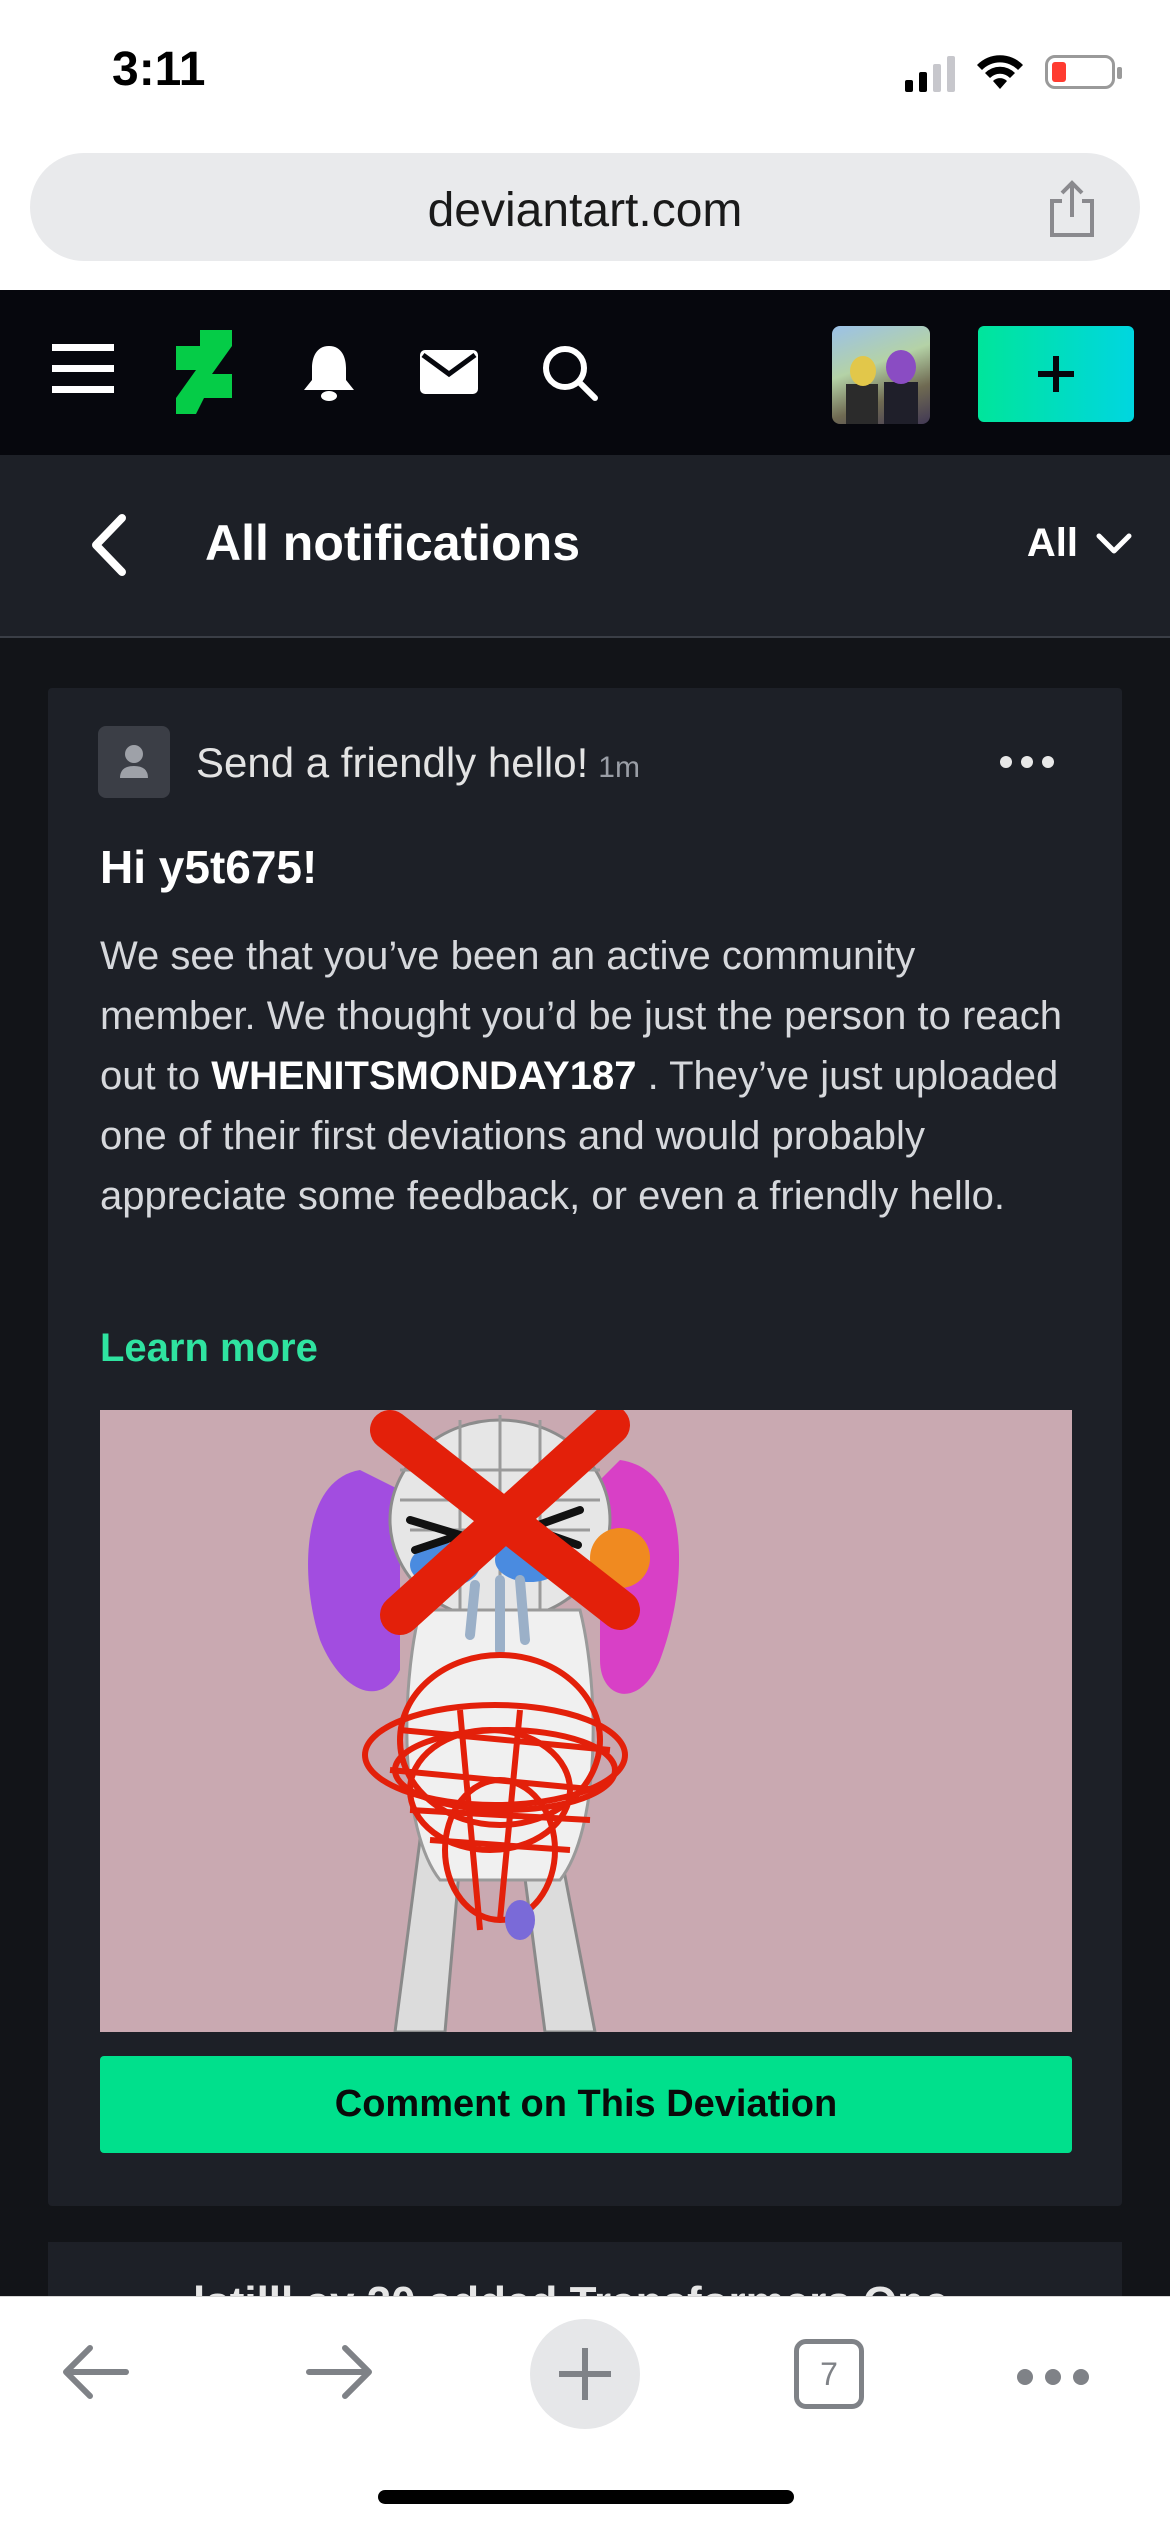 This screenshot has width=1170, height=2532. Describe the element at coordinates (586, 2497) in the screenshot. I see `home-indicator` at that location.